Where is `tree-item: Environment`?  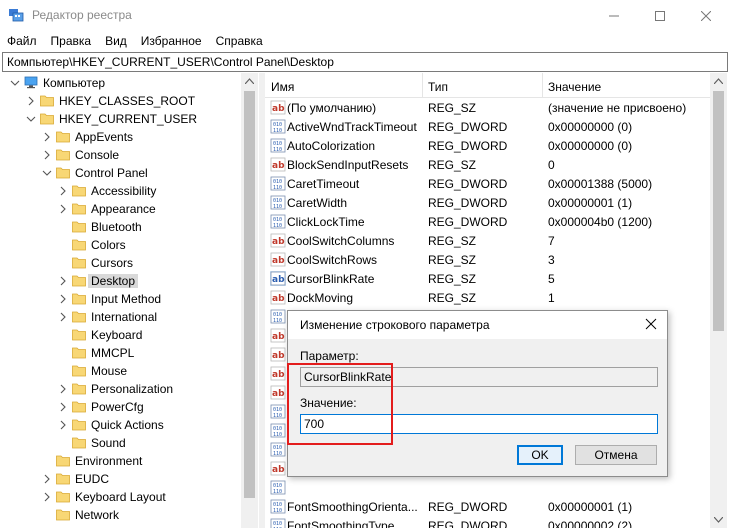
tree-item: Environment is located at coordinates (120, 461).